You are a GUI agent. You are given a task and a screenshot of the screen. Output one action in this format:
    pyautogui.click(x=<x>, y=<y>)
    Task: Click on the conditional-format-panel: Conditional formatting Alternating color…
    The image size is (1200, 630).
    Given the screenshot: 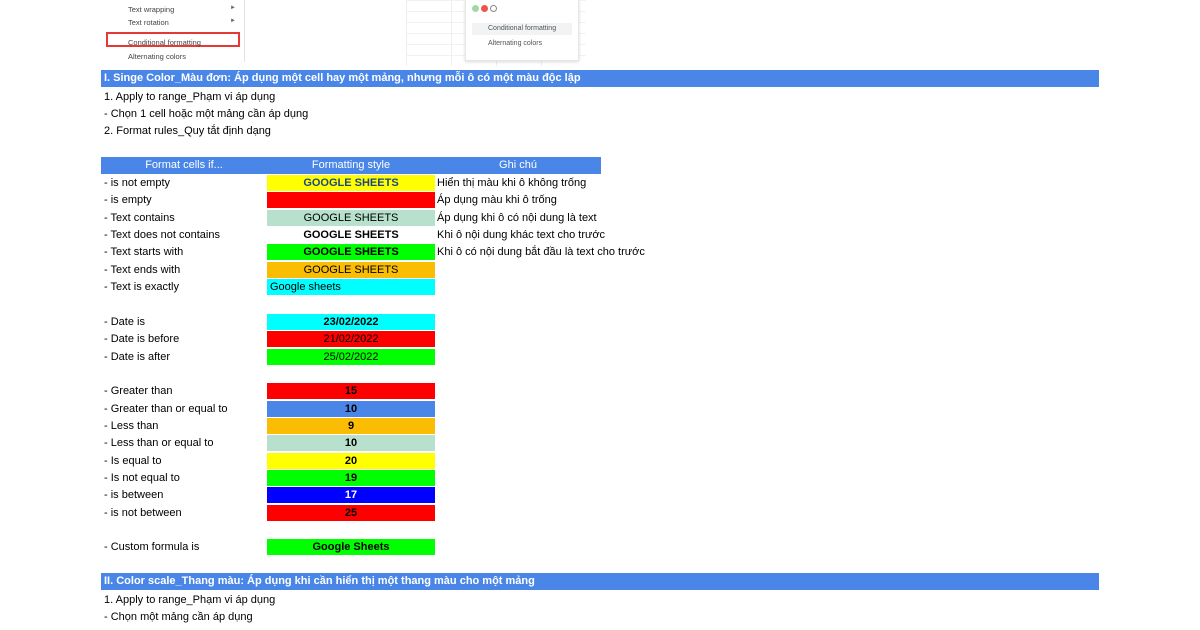 What is the action you would take?
    pyautogui.click(x=522, y=30)
    